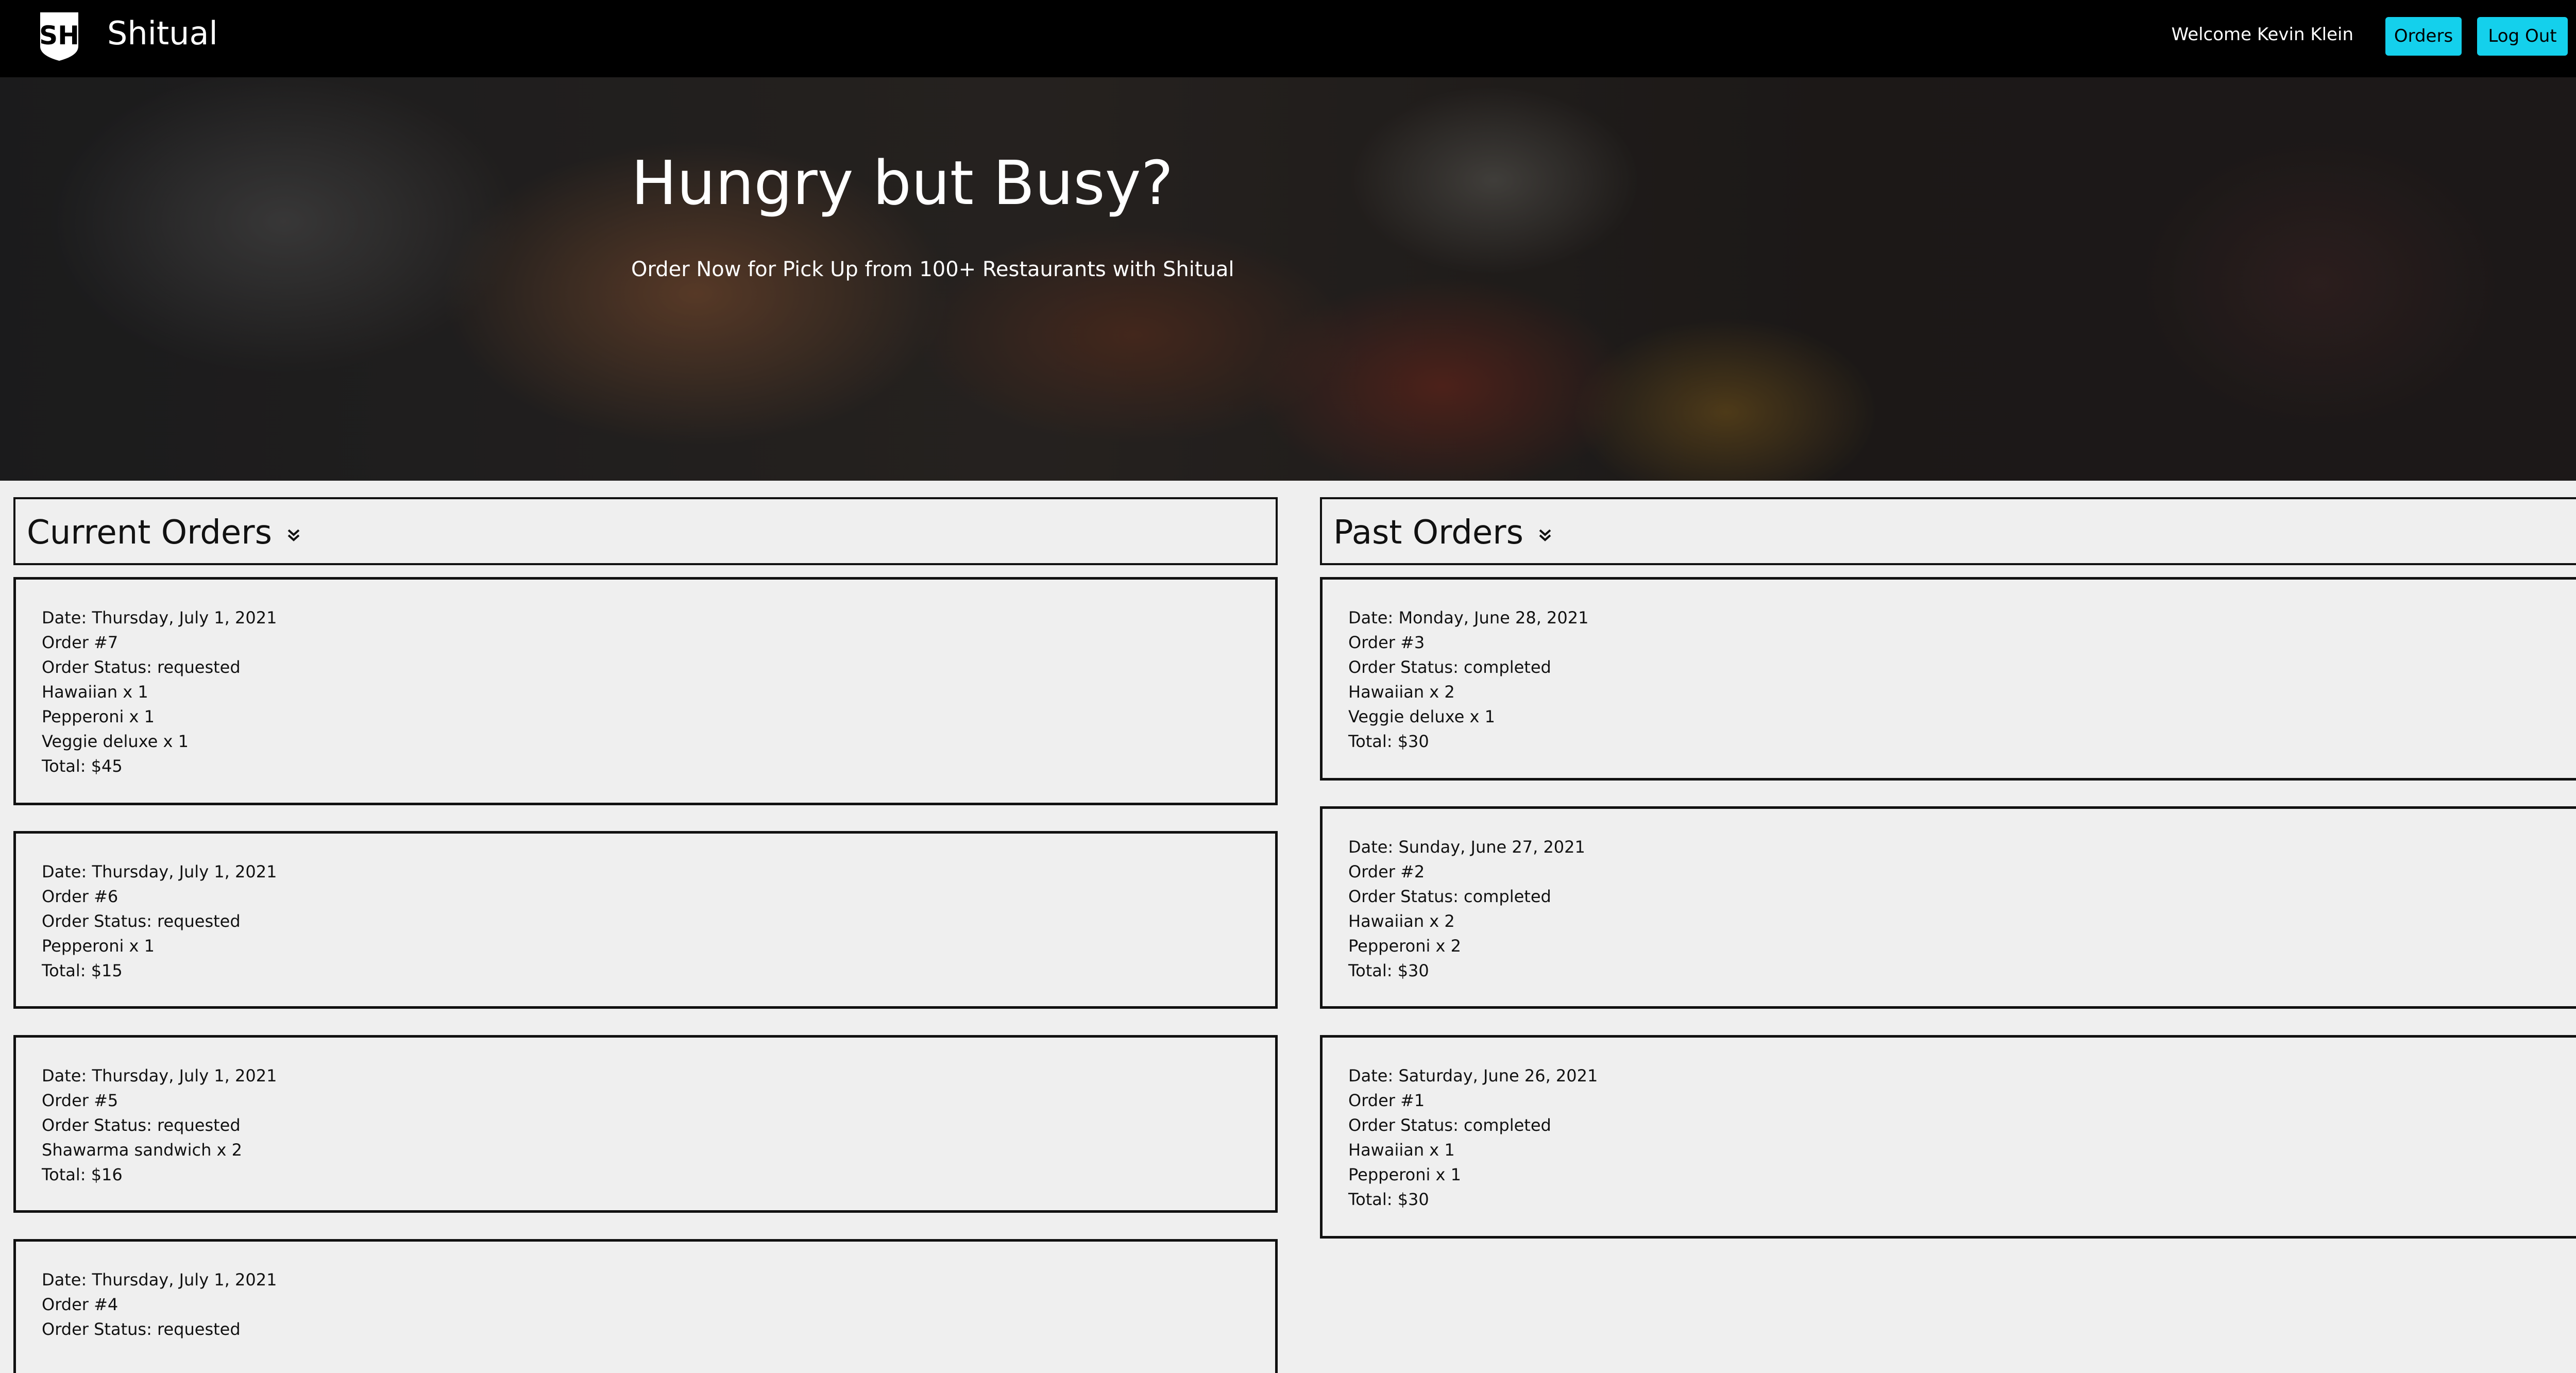 The image size is (2576, 1373). I want to click on order-date: Date: Saturday, June 26, 2021, so click(1473, 1076).